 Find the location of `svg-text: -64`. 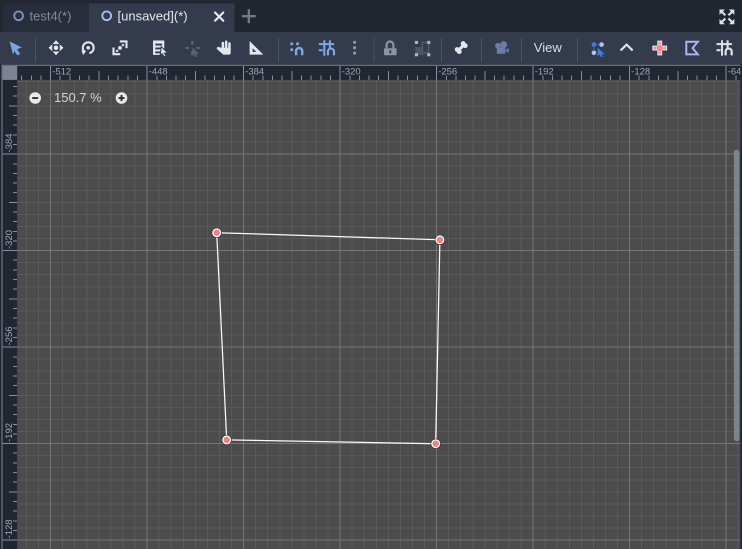

svg-text: -64 is located at coordinates (735, 72).